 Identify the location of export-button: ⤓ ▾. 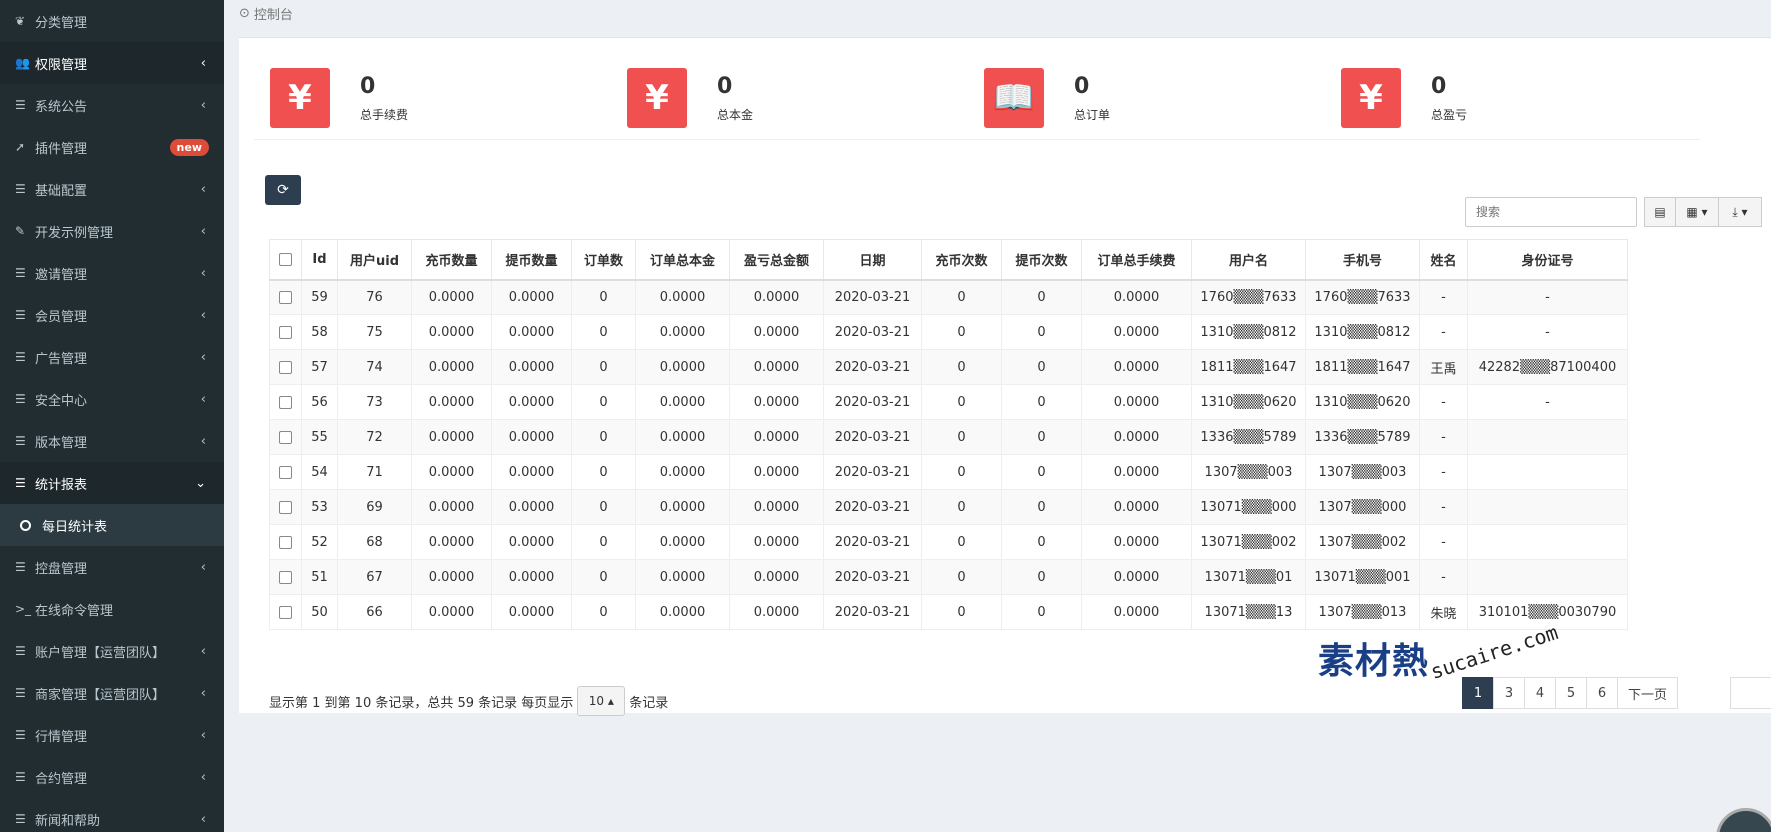
(1740, 212).